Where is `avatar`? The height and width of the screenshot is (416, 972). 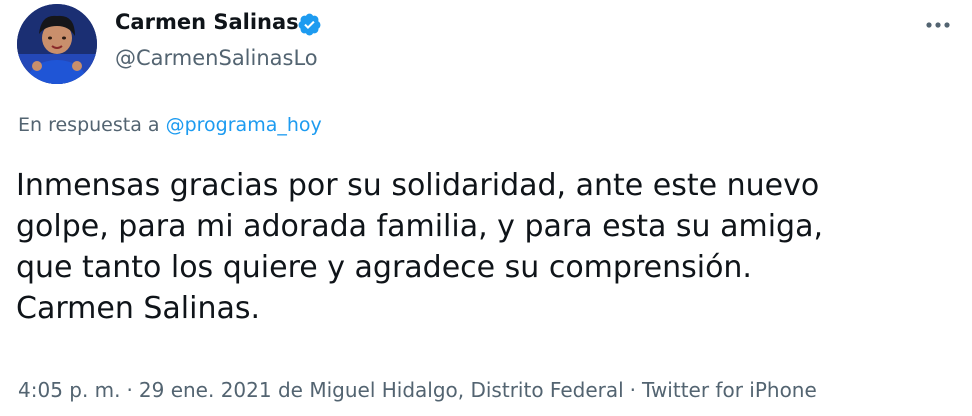
avatar is located at coordinates (57, 44).